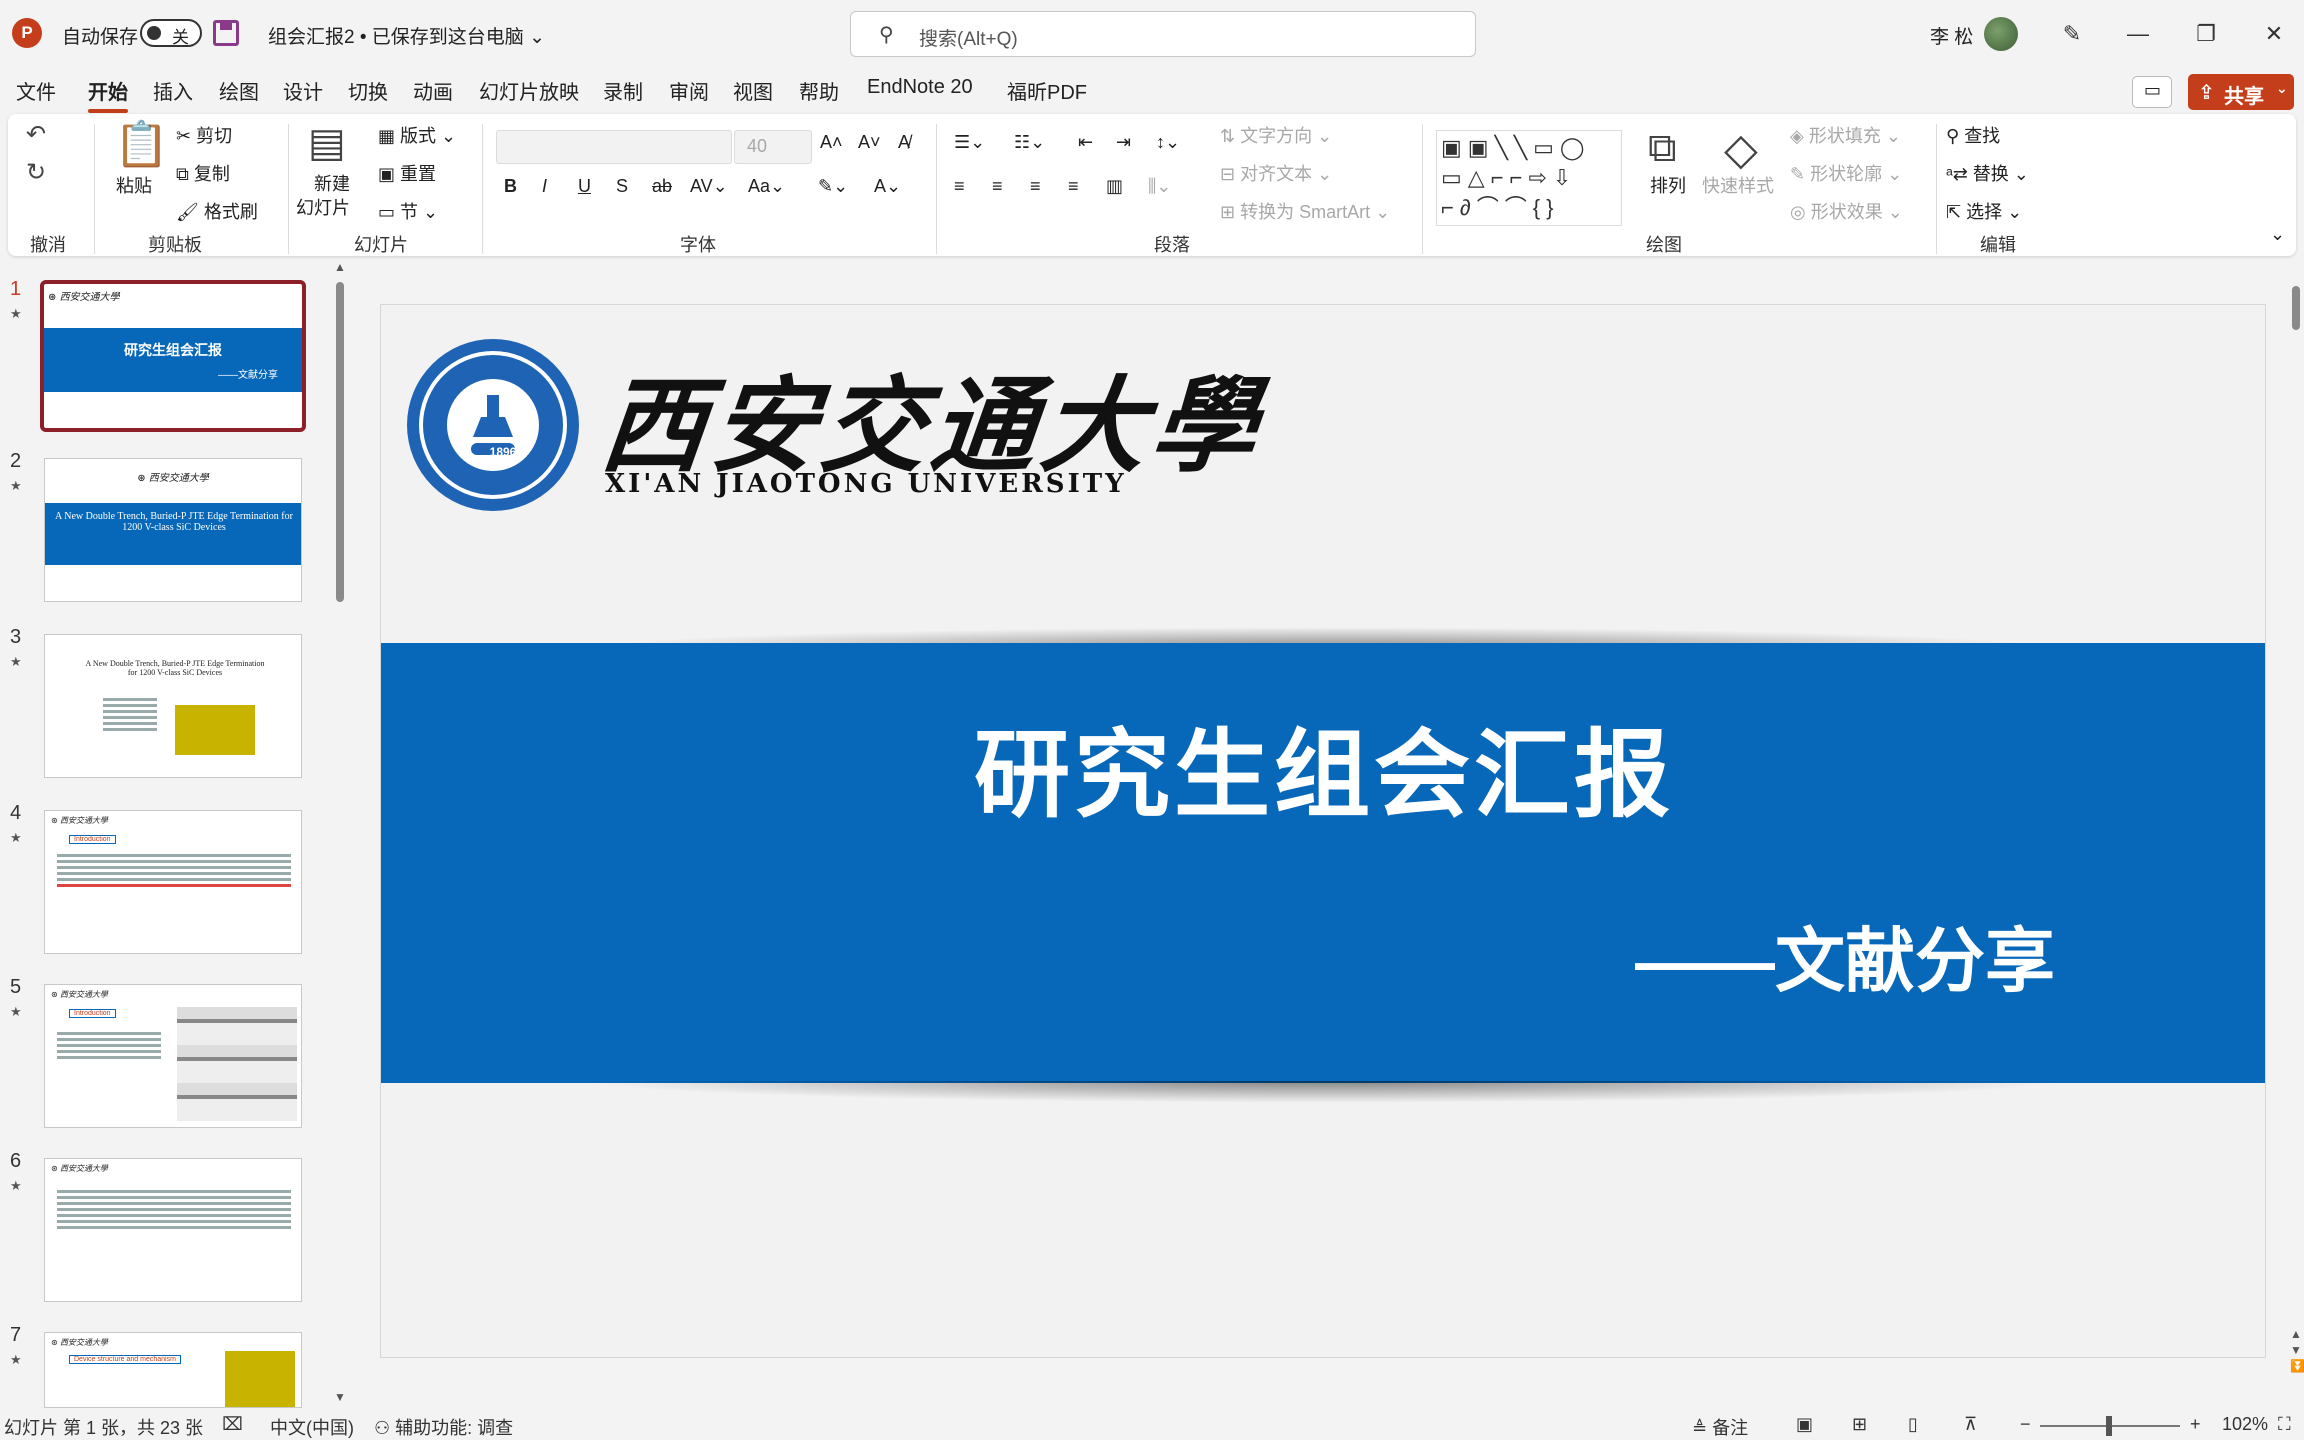 The height and width of the screenshot is (1440, 2304). Describe the element at coordinates (232, 1424) in the screenshot. I see `spellcheck-icon: ⌧` at that location.